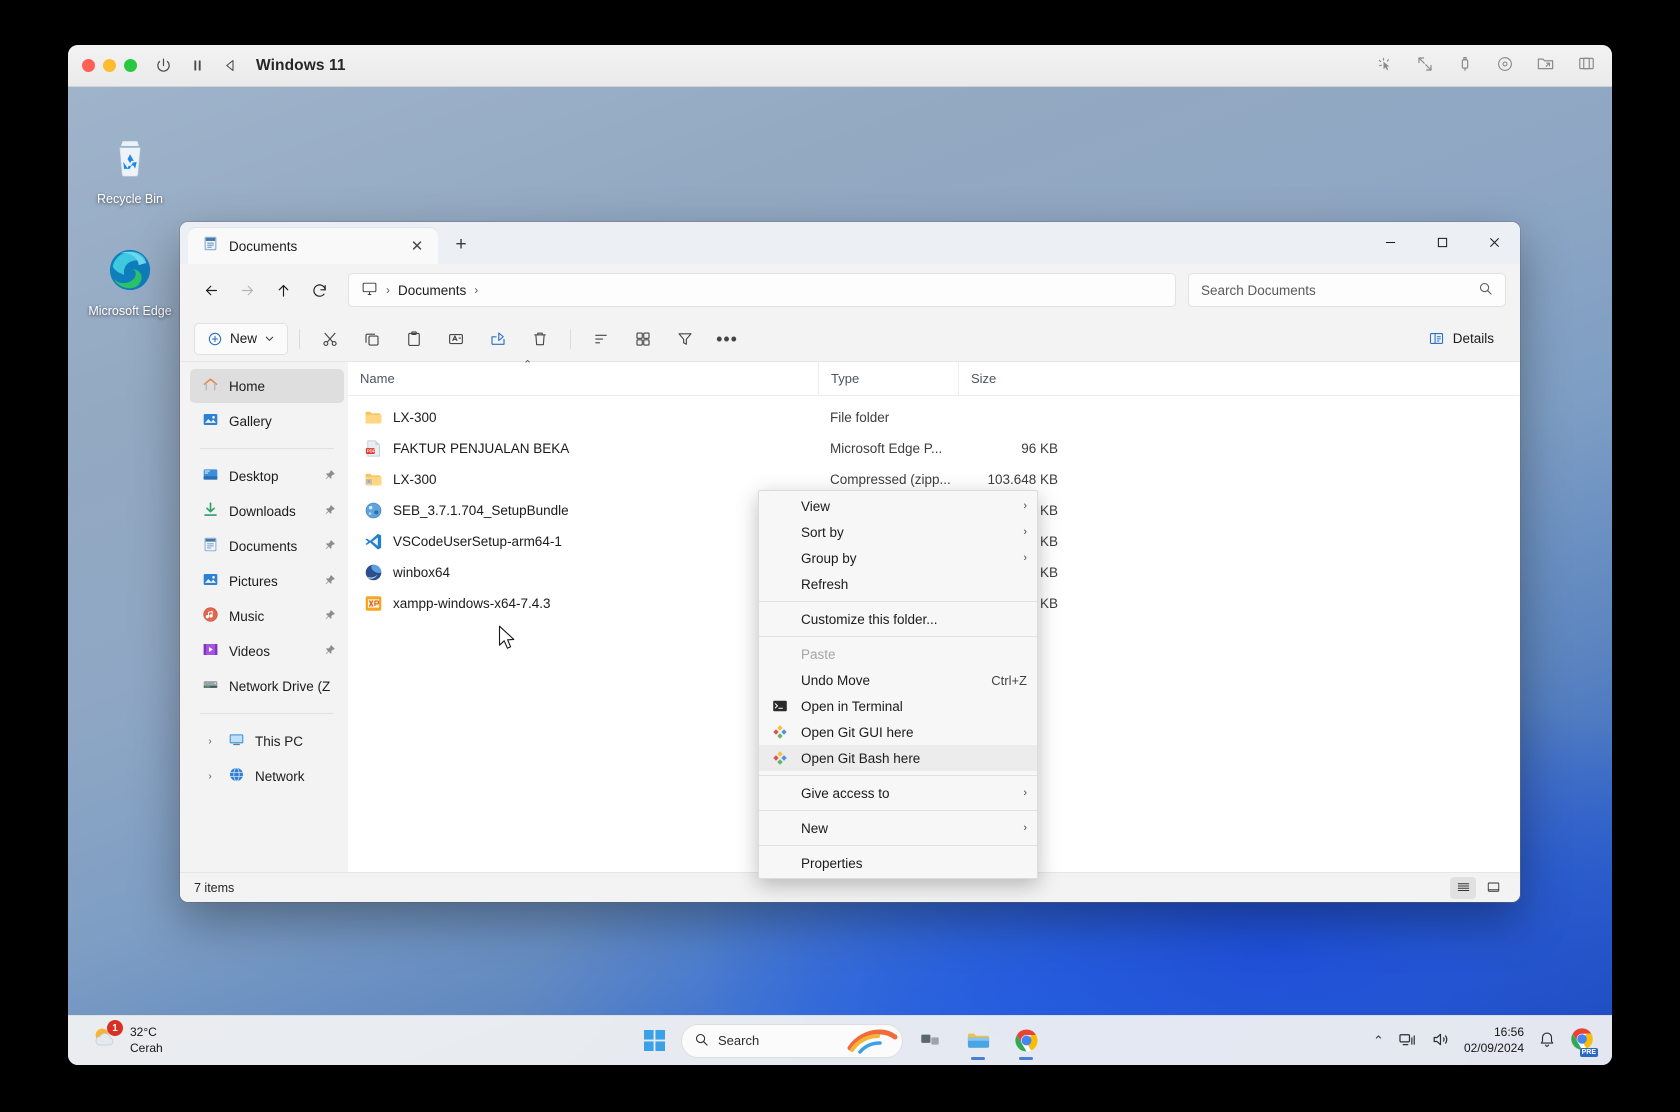  Describe the element at coordinates (540, 339) in the screenshot. I see `delete-icon` at that location.